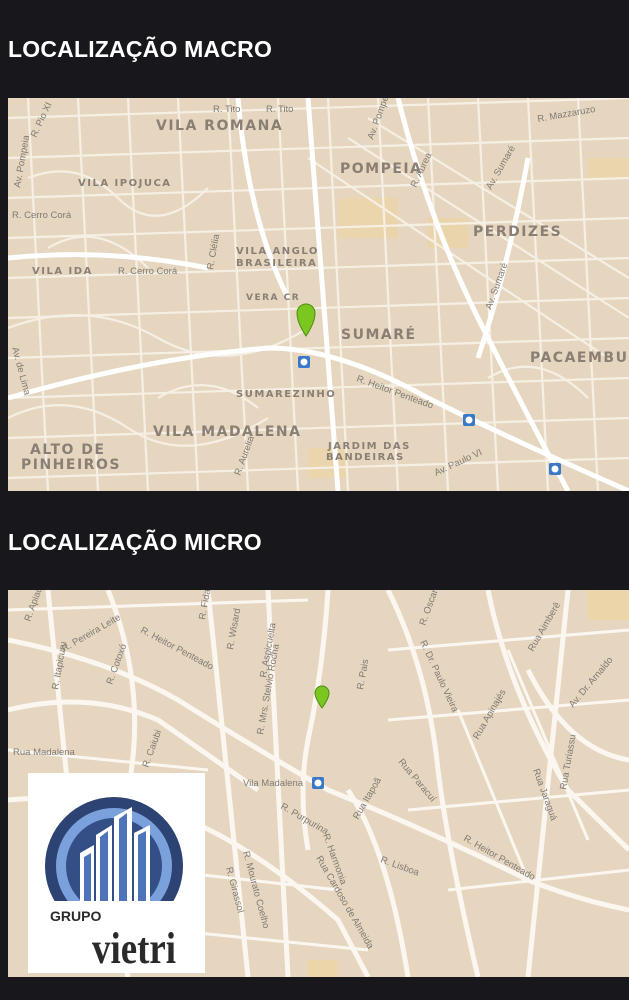 The height and width of the screenshot is (1000, 629). What do you see at coordinates (227, 432) in the screenshot?
I see `macro-label-vila-madalena: VILA MADALENA` at bounding box center [227, 432].